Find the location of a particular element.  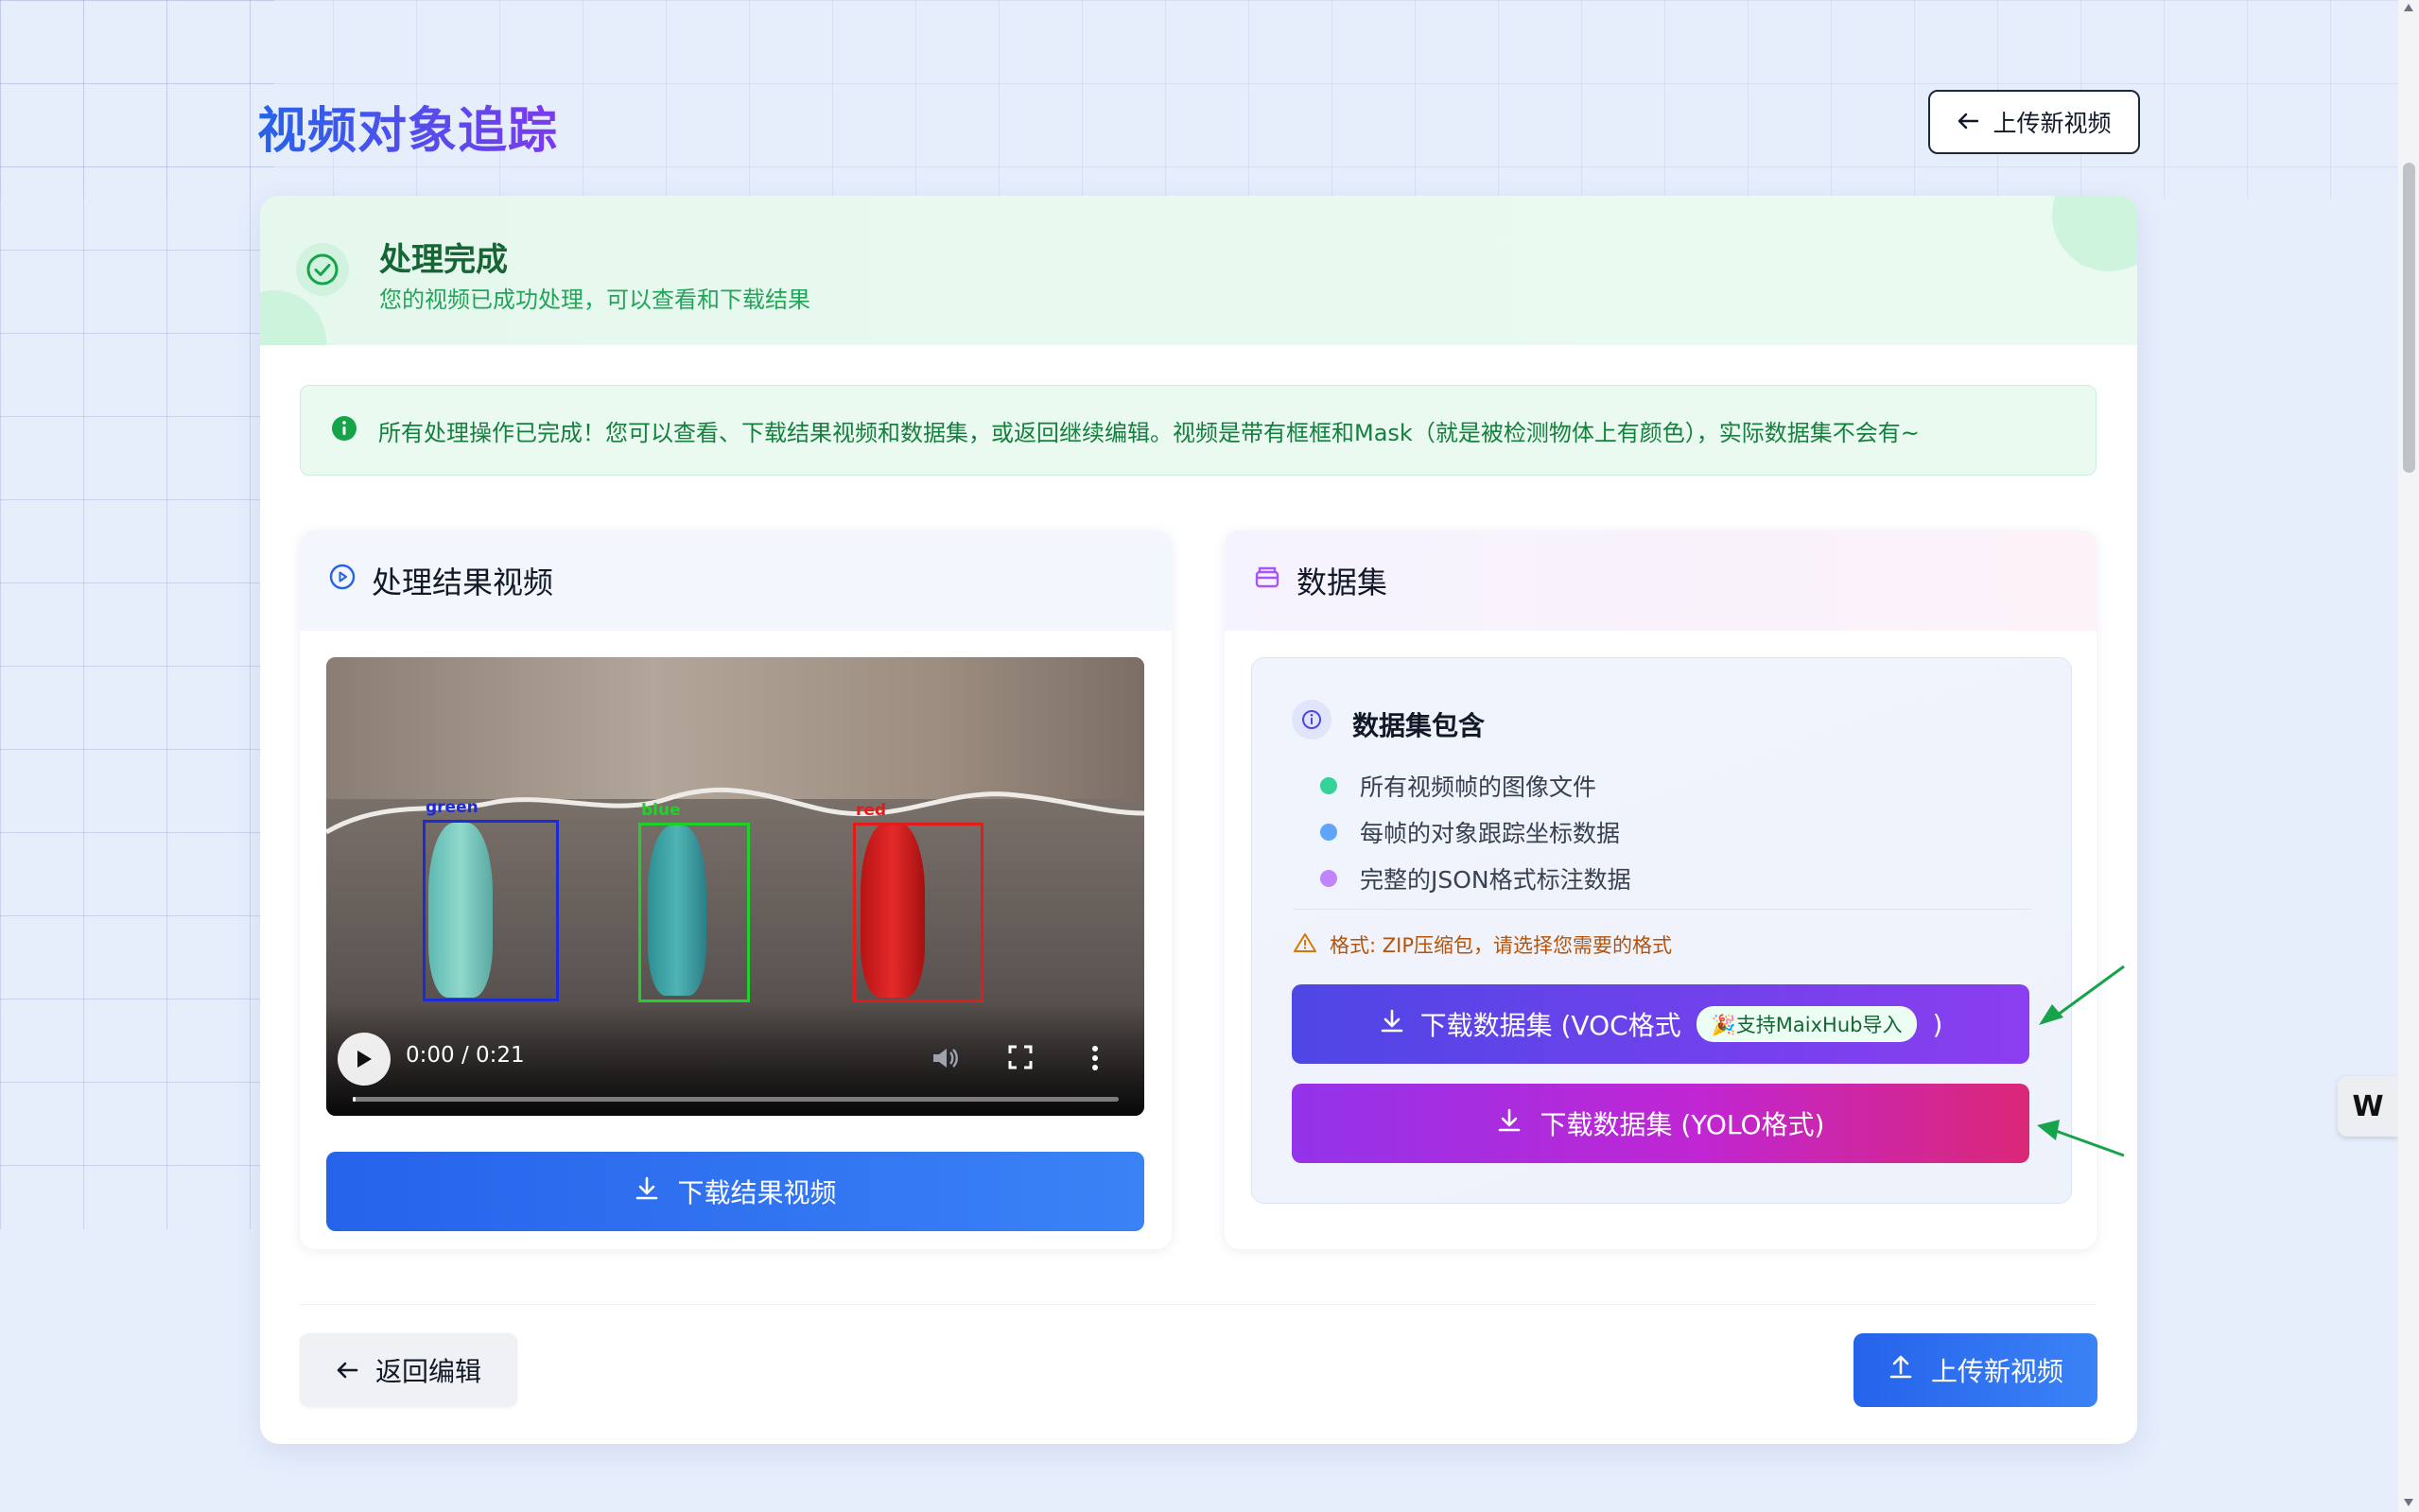

check-circle-icon is located at coordinates (322, 269).